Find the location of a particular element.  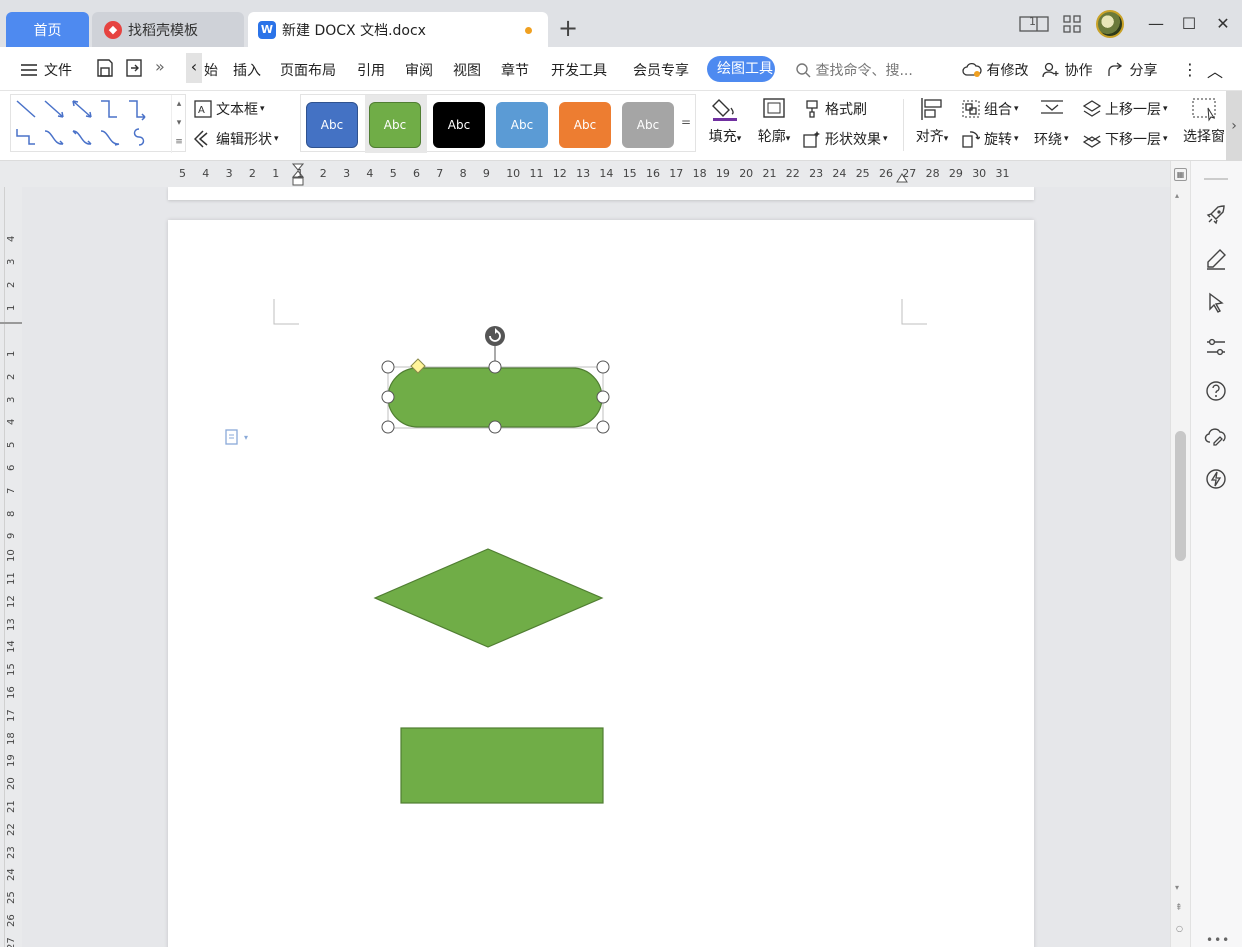

tab-developer: 开发工具 is located at coordinates (579, 70).